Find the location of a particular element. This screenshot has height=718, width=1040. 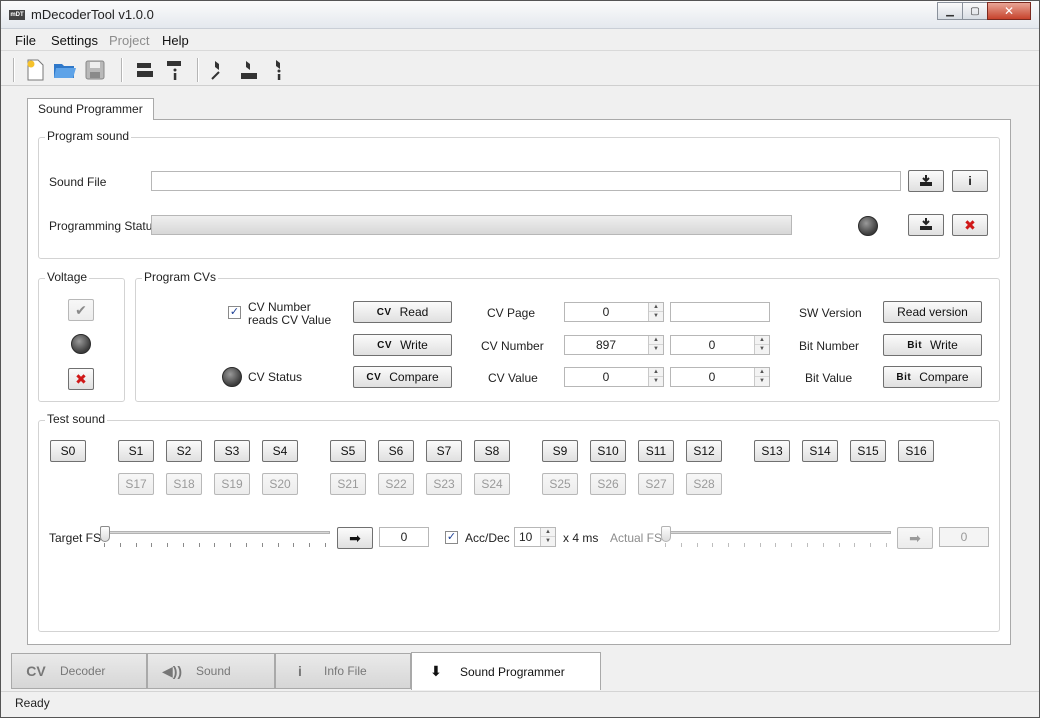

sound-button-s5: S5 is located at coordinates (348, 451).